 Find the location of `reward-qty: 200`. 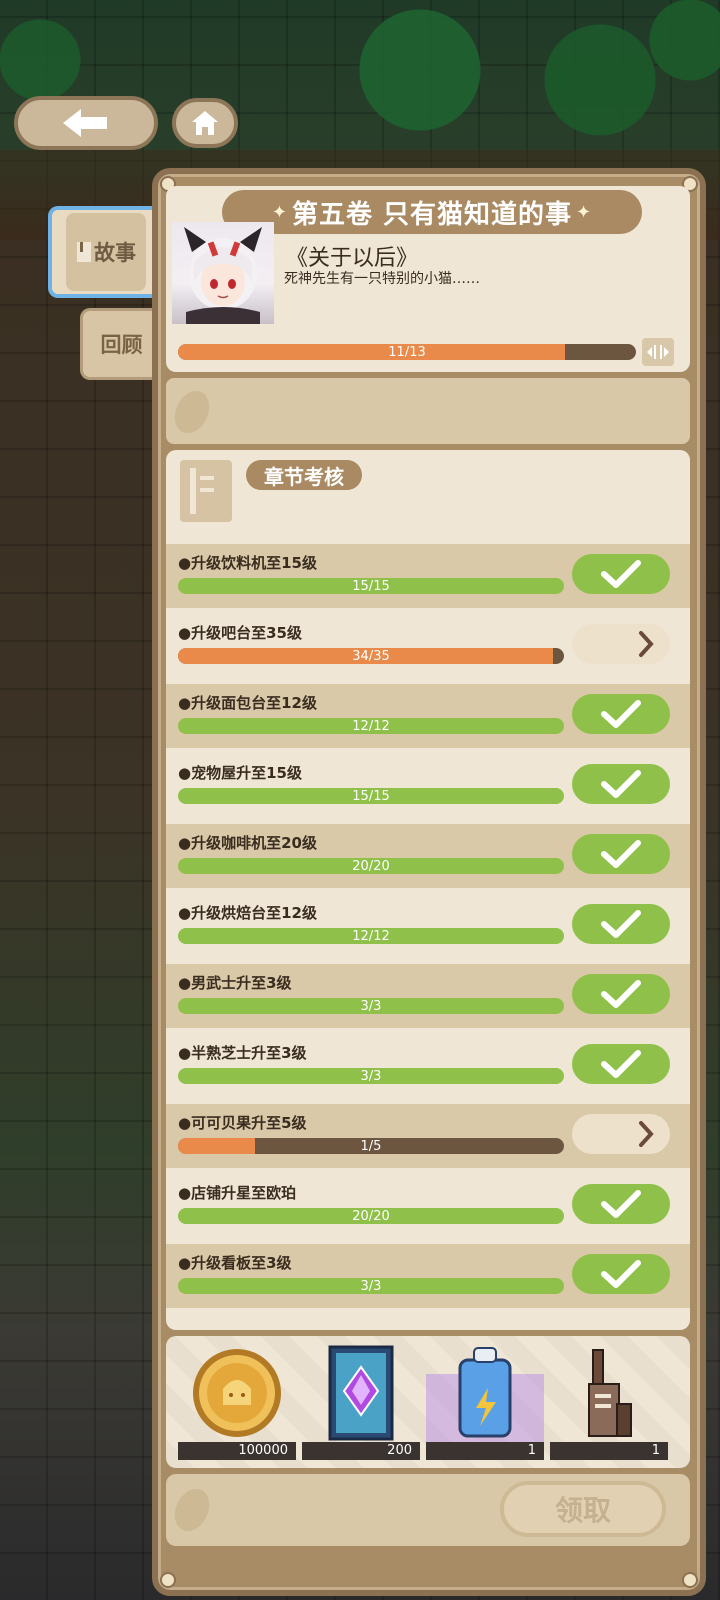

reward-qty: 200 is located at coordinates (361, 1451).